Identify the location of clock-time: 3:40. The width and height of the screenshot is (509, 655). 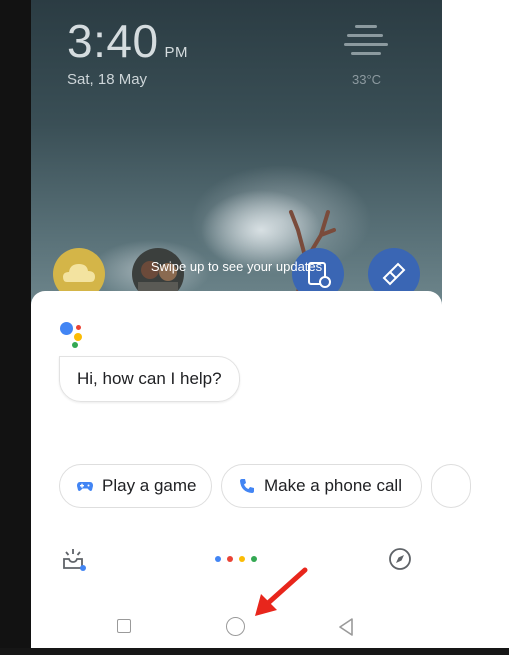
(113, 41).